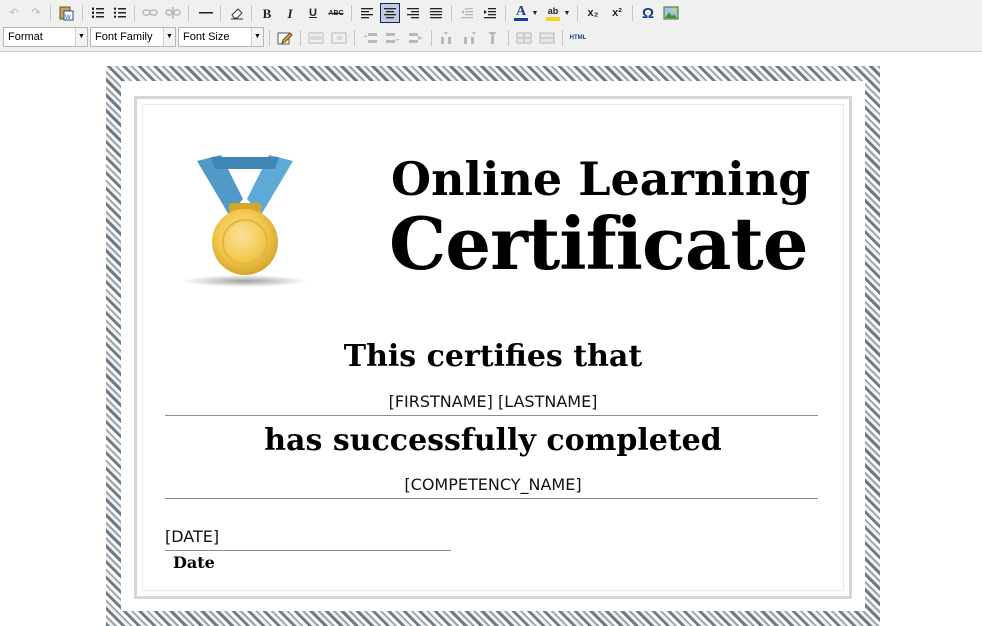 This screenshot has width=982, height=626. I want to click on undo-icon: ↶, so click(14, 13).